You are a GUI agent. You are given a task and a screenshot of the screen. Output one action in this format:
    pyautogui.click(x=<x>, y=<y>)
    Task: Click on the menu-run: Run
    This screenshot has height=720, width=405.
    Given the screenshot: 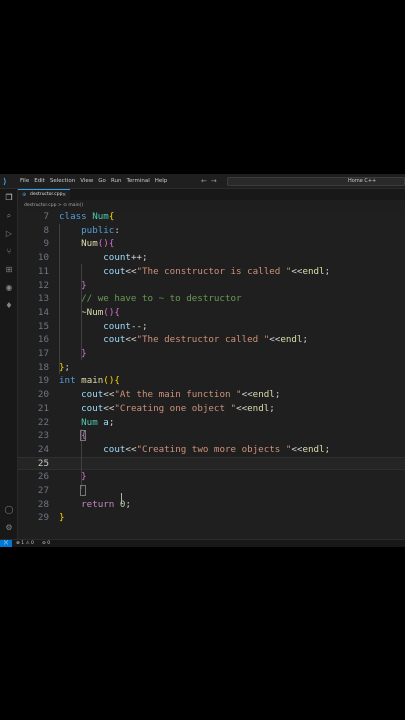 What is the action you would take?
    pyautogui.click(x=116, y=181)
    